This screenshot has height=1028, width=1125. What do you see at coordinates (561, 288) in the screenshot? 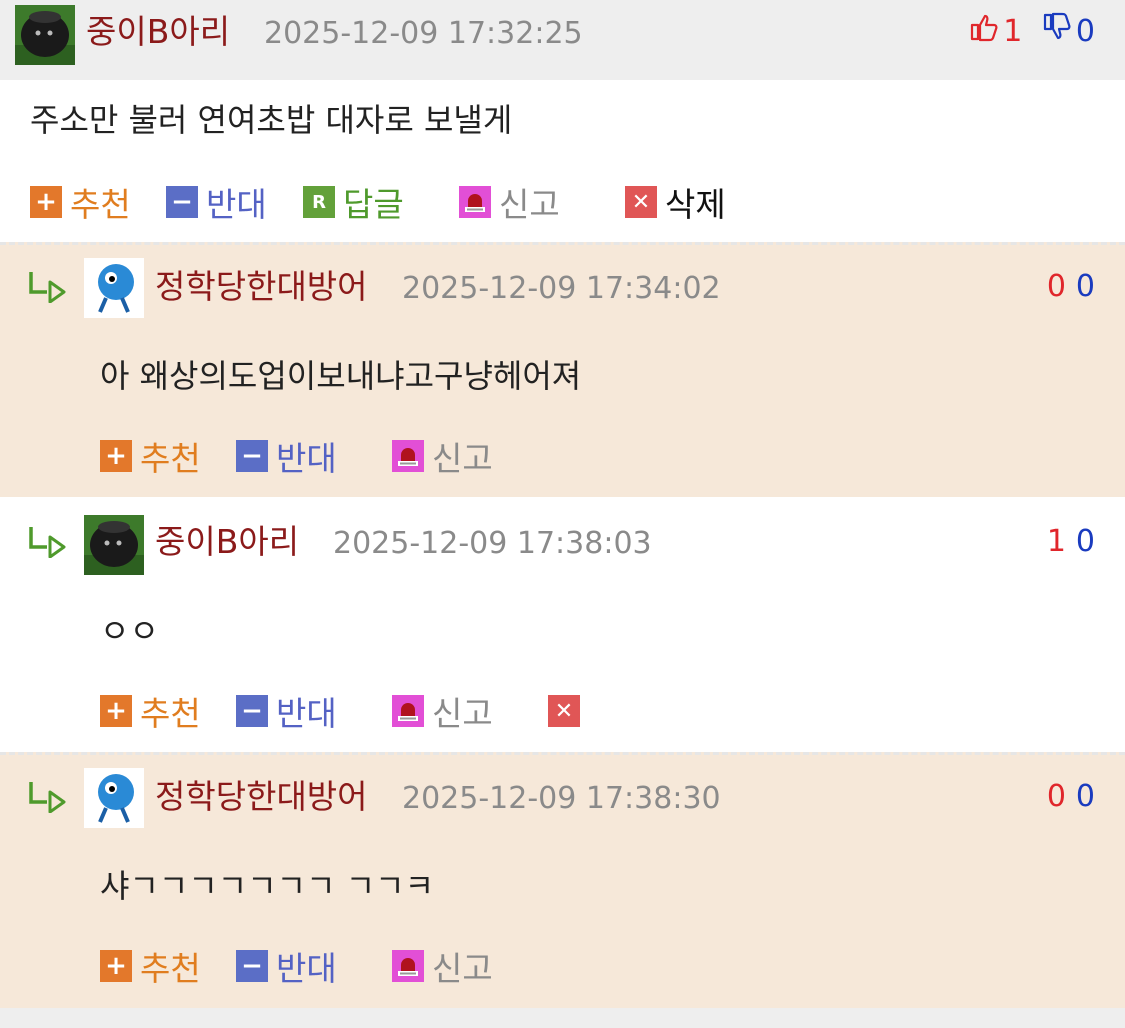
I see `comment-timestamp: 2025-12-09 17:34:02` at bounding box center [561, 288].